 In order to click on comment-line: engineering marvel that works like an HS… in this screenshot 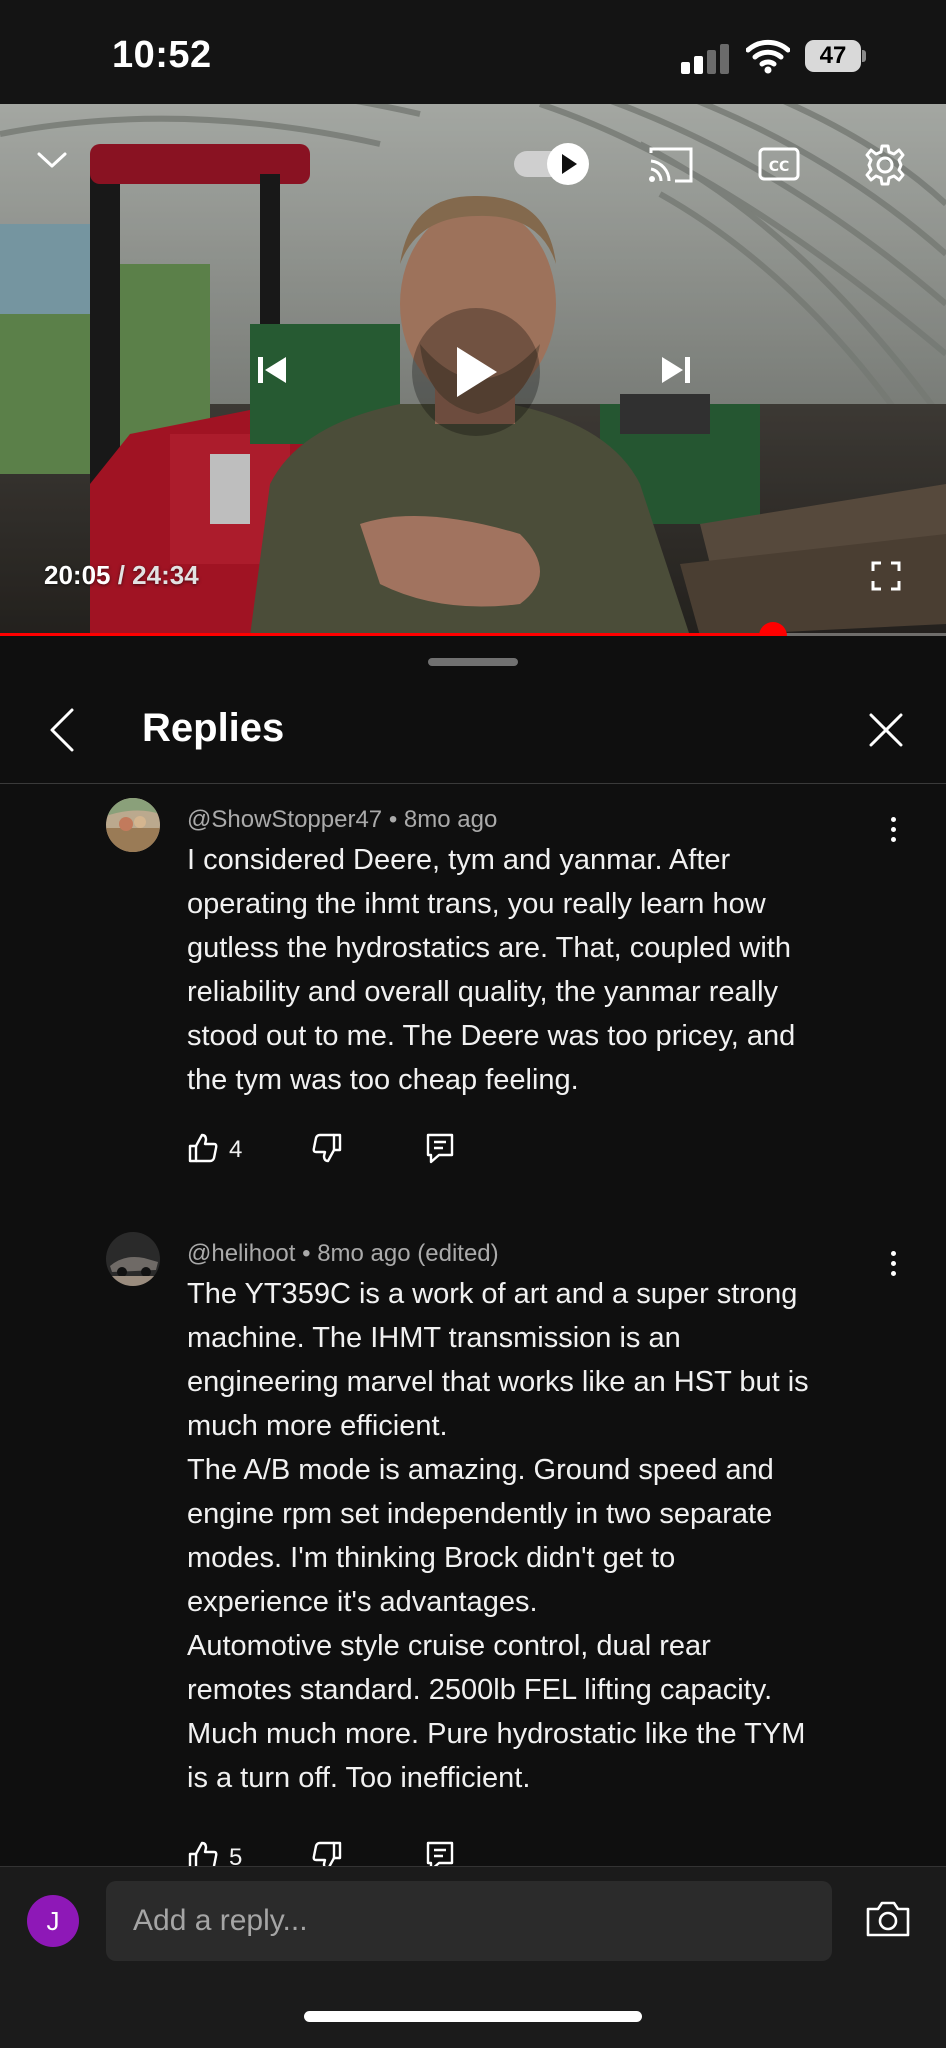, I will do `click(498, 1382)`.